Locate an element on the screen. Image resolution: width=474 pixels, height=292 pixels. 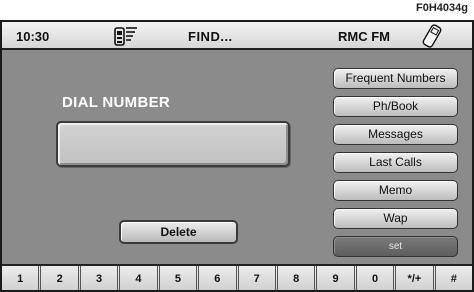
menu-item-frequent-numbers: Frequent Numbers is located at coordinates (395, 78).